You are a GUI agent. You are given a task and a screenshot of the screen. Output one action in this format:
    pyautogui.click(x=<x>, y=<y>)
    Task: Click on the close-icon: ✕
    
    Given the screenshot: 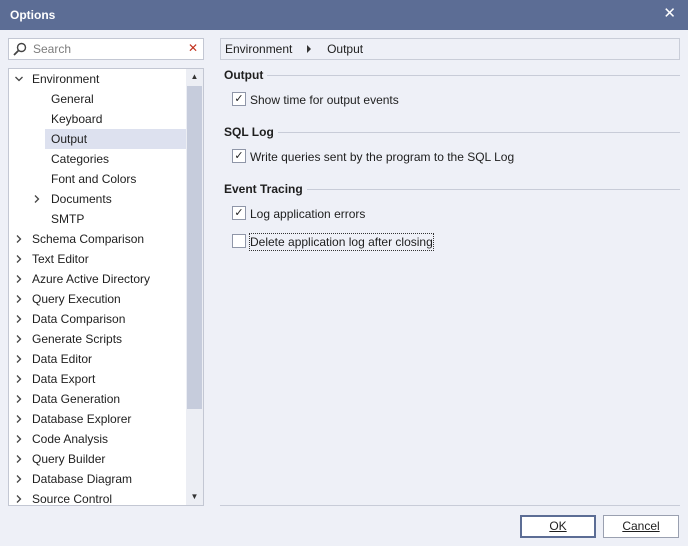 What is the action you would take?
    pyautogui.click(x=669, y=14)
    